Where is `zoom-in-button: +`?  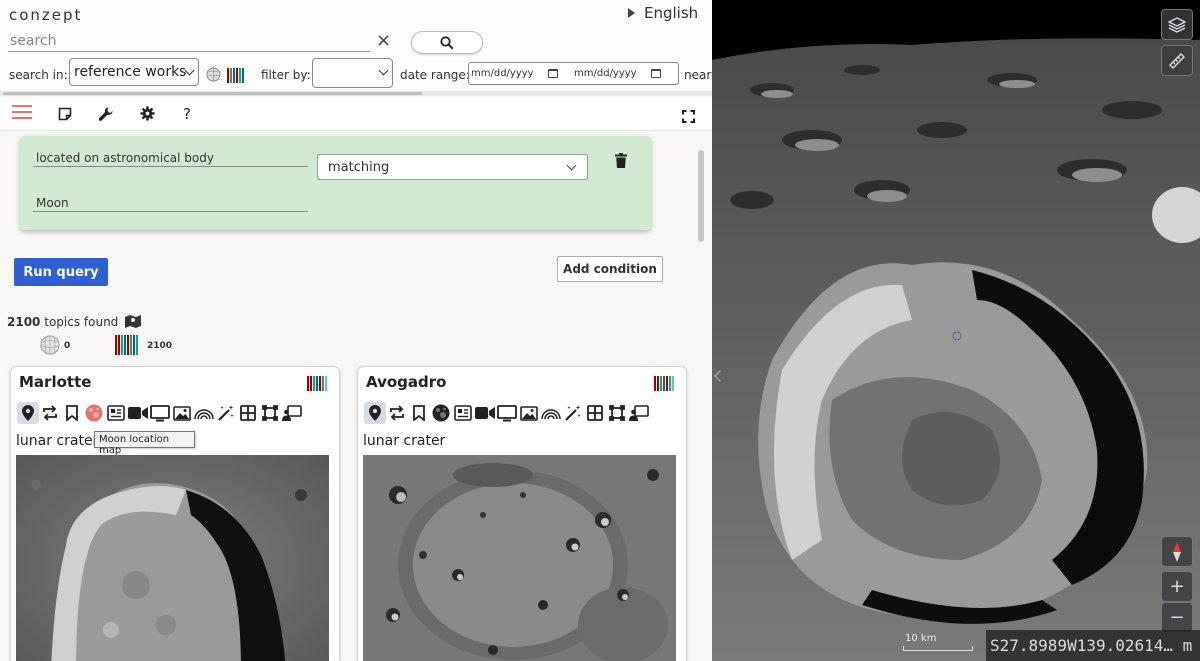 zoom-in-button: + is located at coordinates (1177, 586).